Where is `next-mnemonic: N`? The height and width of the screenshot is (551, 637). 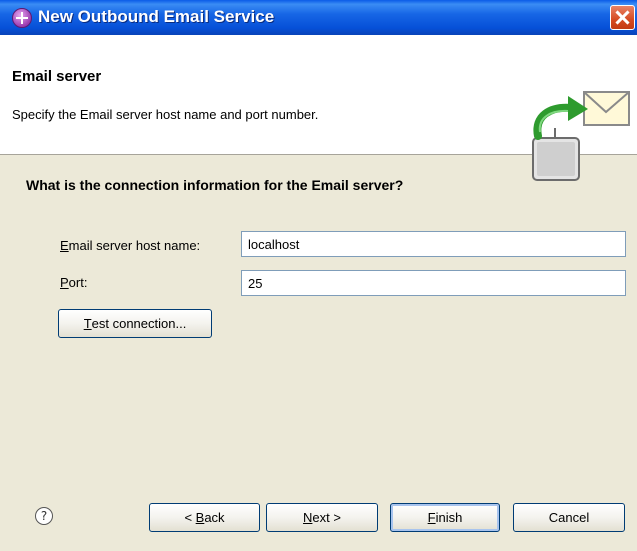
next-mnemonic: N is located at coordinates (308, 517).